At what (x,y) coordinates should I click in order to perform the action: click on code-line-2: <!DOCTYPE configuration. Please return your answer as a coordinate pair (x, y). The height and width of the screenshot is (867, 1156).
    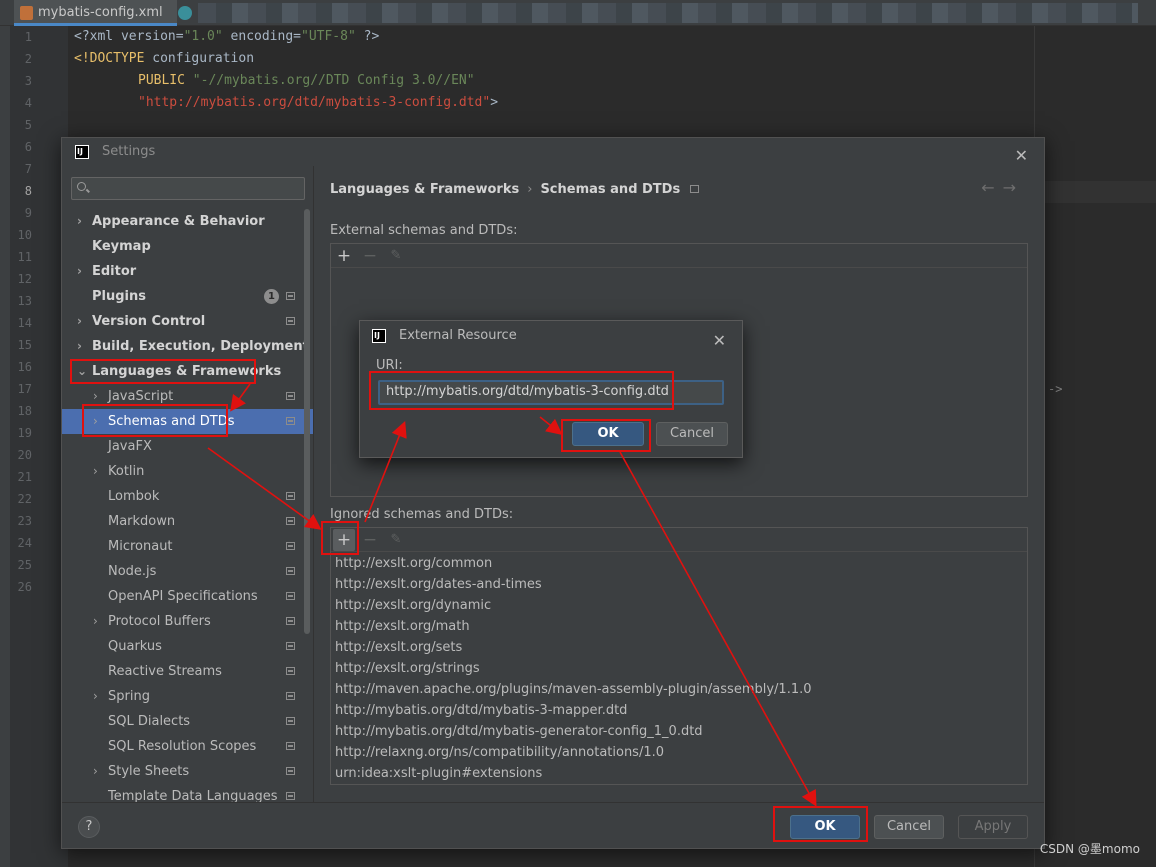
    Looking at the image, I should click on (164, 58).